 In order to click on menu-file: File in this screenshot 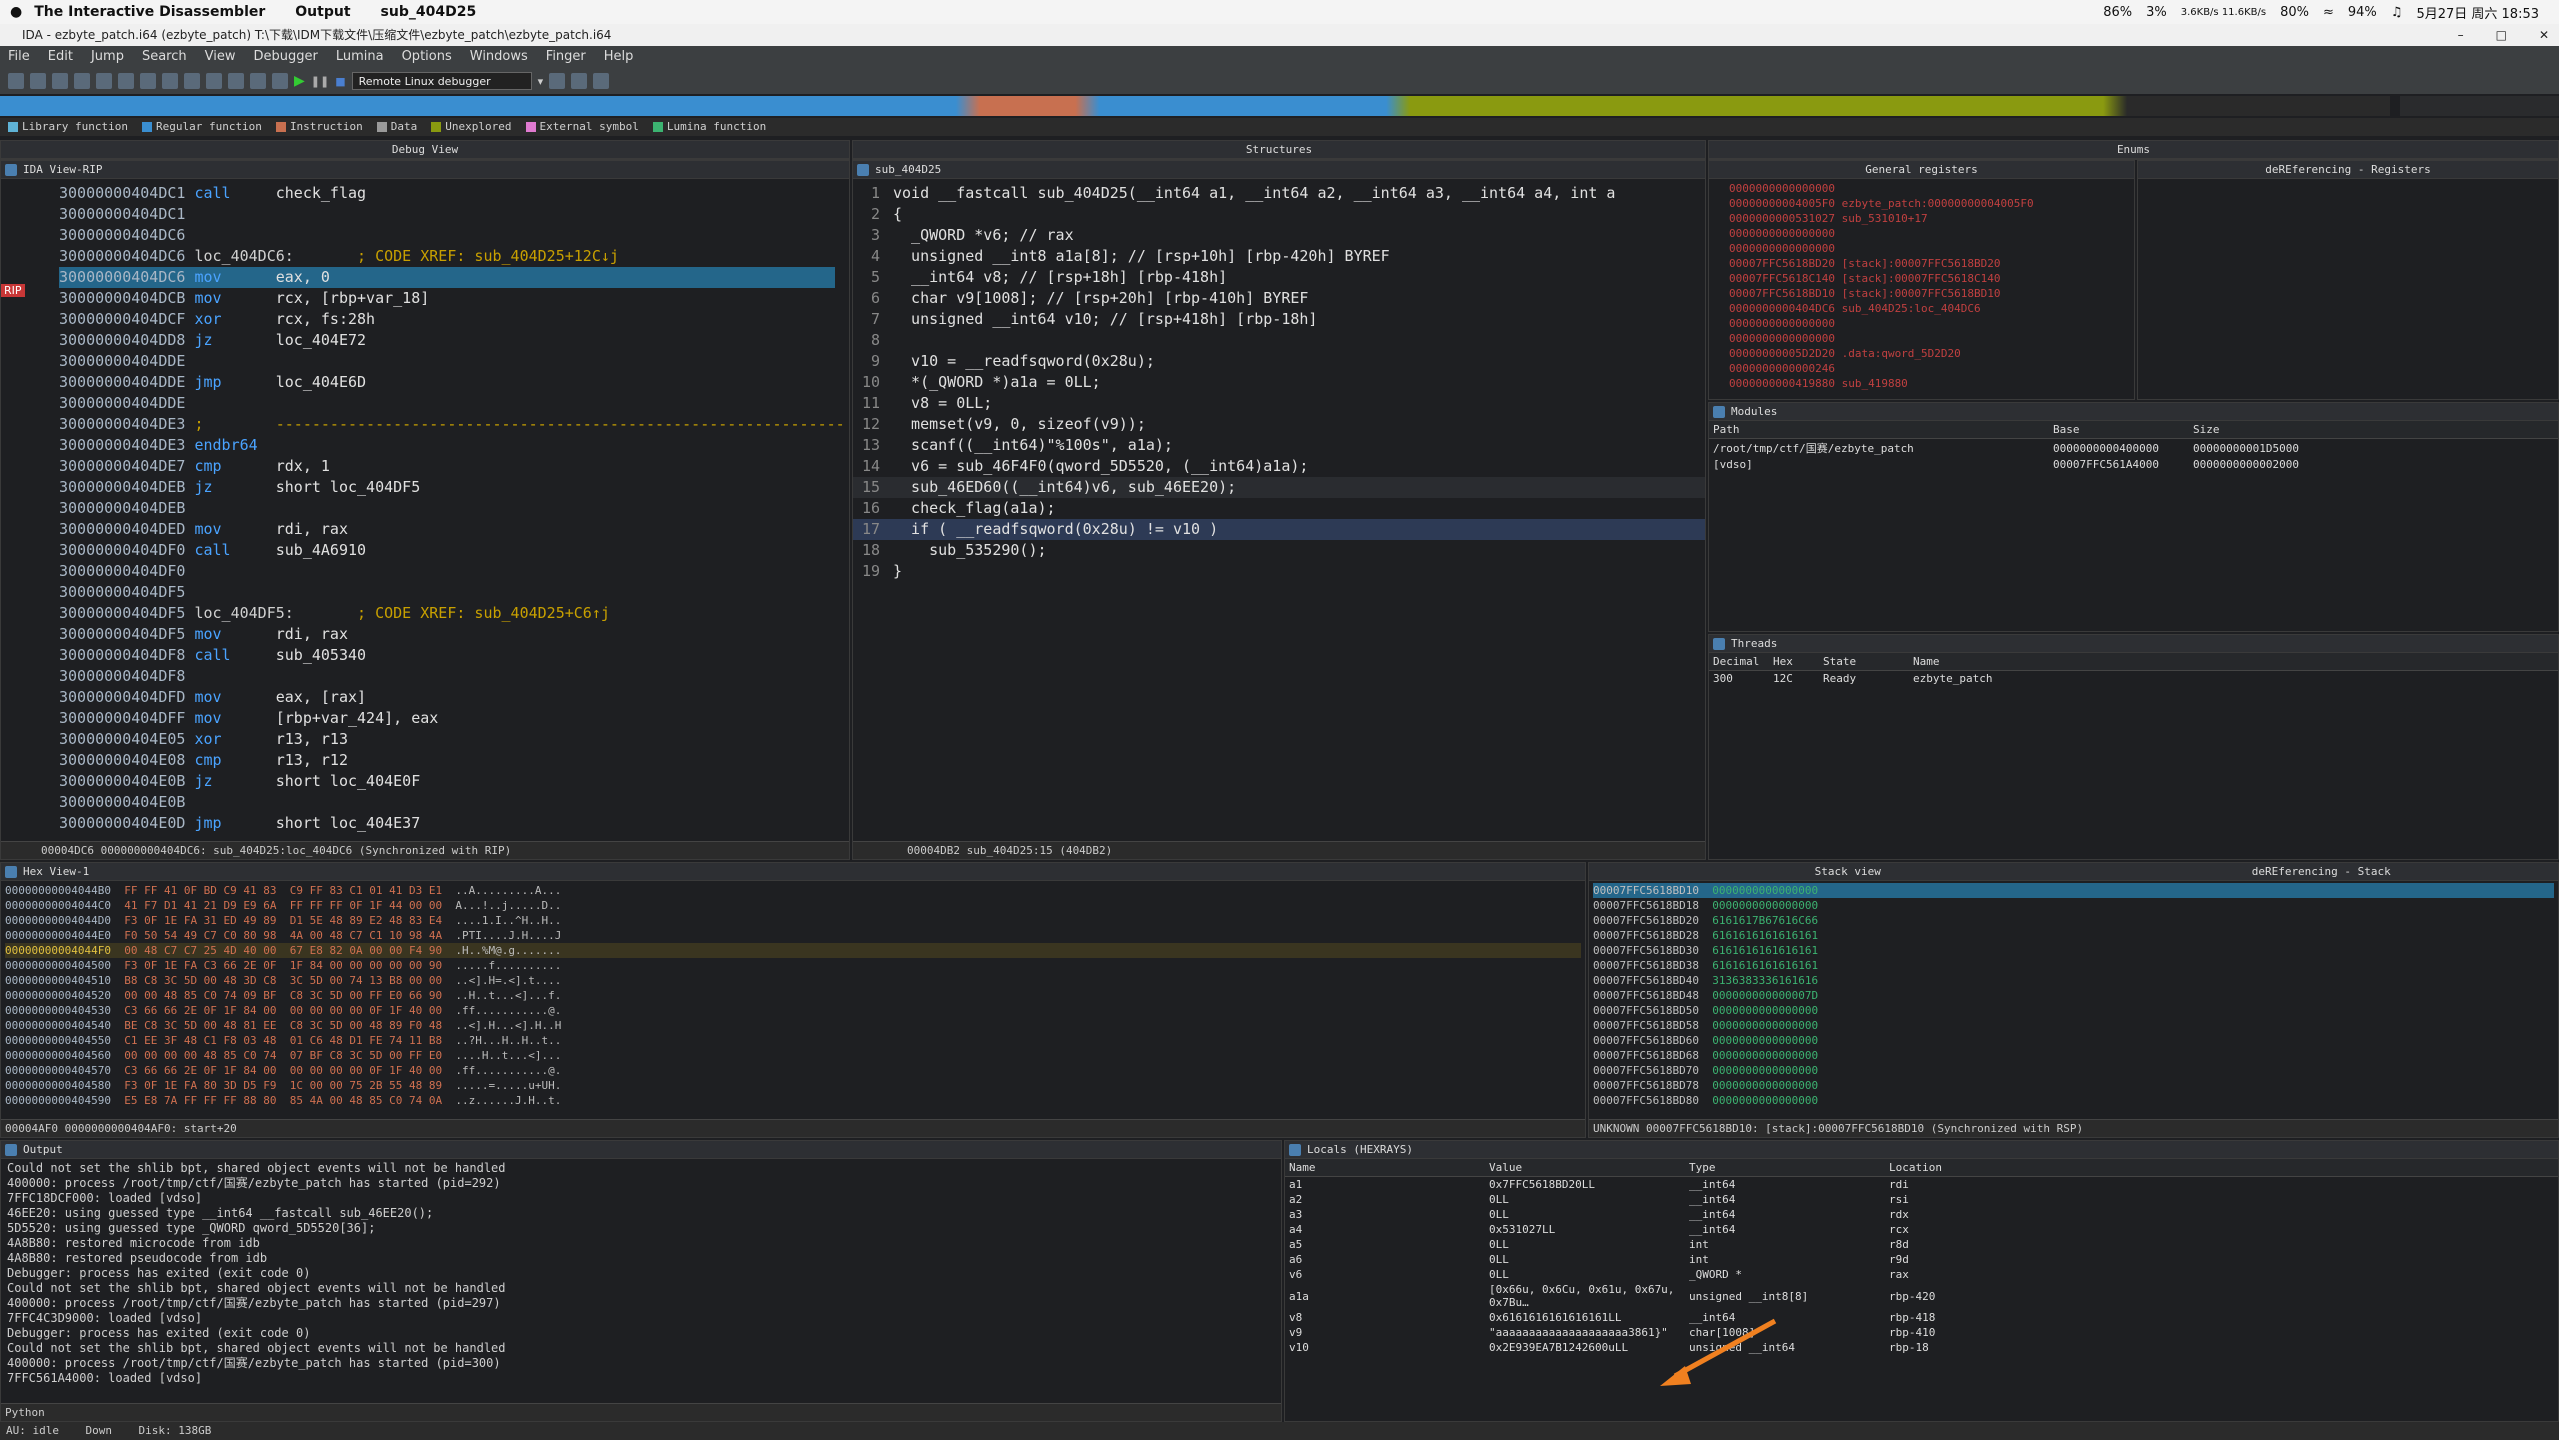, I will do `click(19, 57)`.